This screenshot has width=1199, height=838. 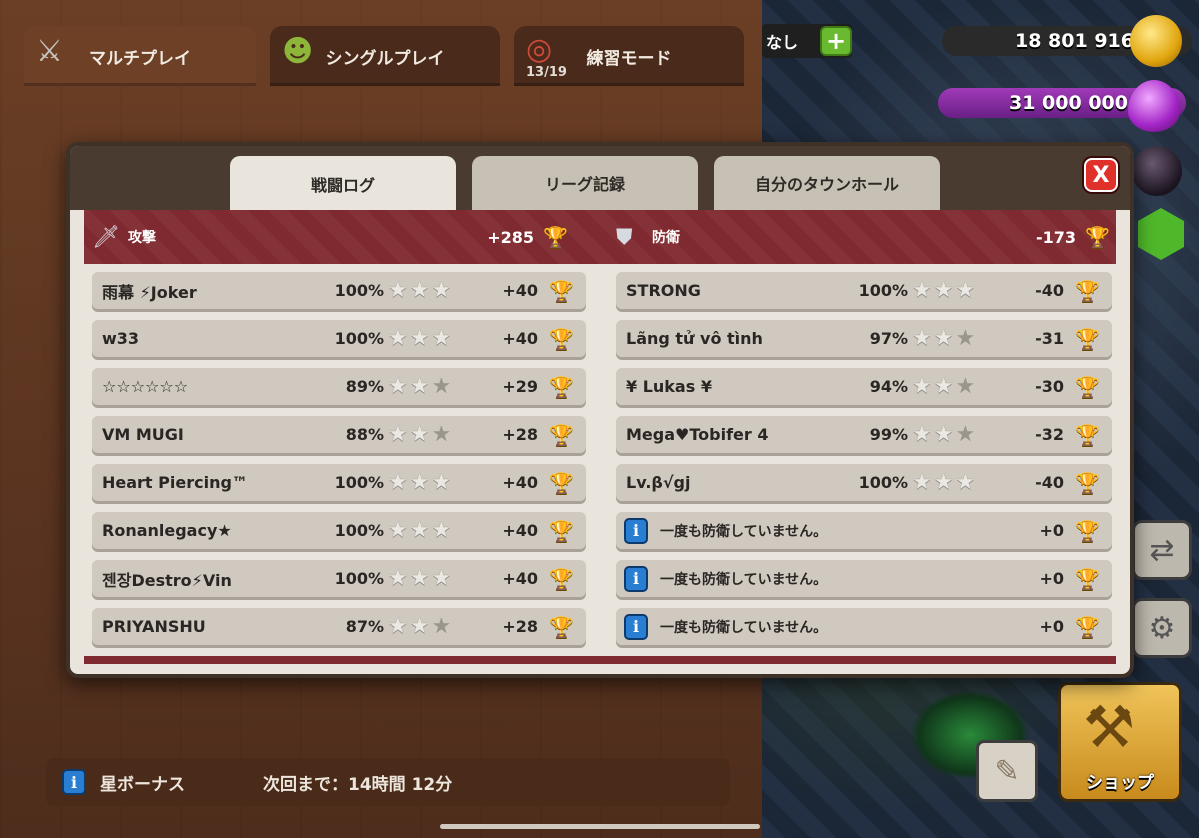 What do you see at coordinates (167, 530) in the screenshot?
I see `player-name: Ronanlegacy★` at bounding box center [167, 530].